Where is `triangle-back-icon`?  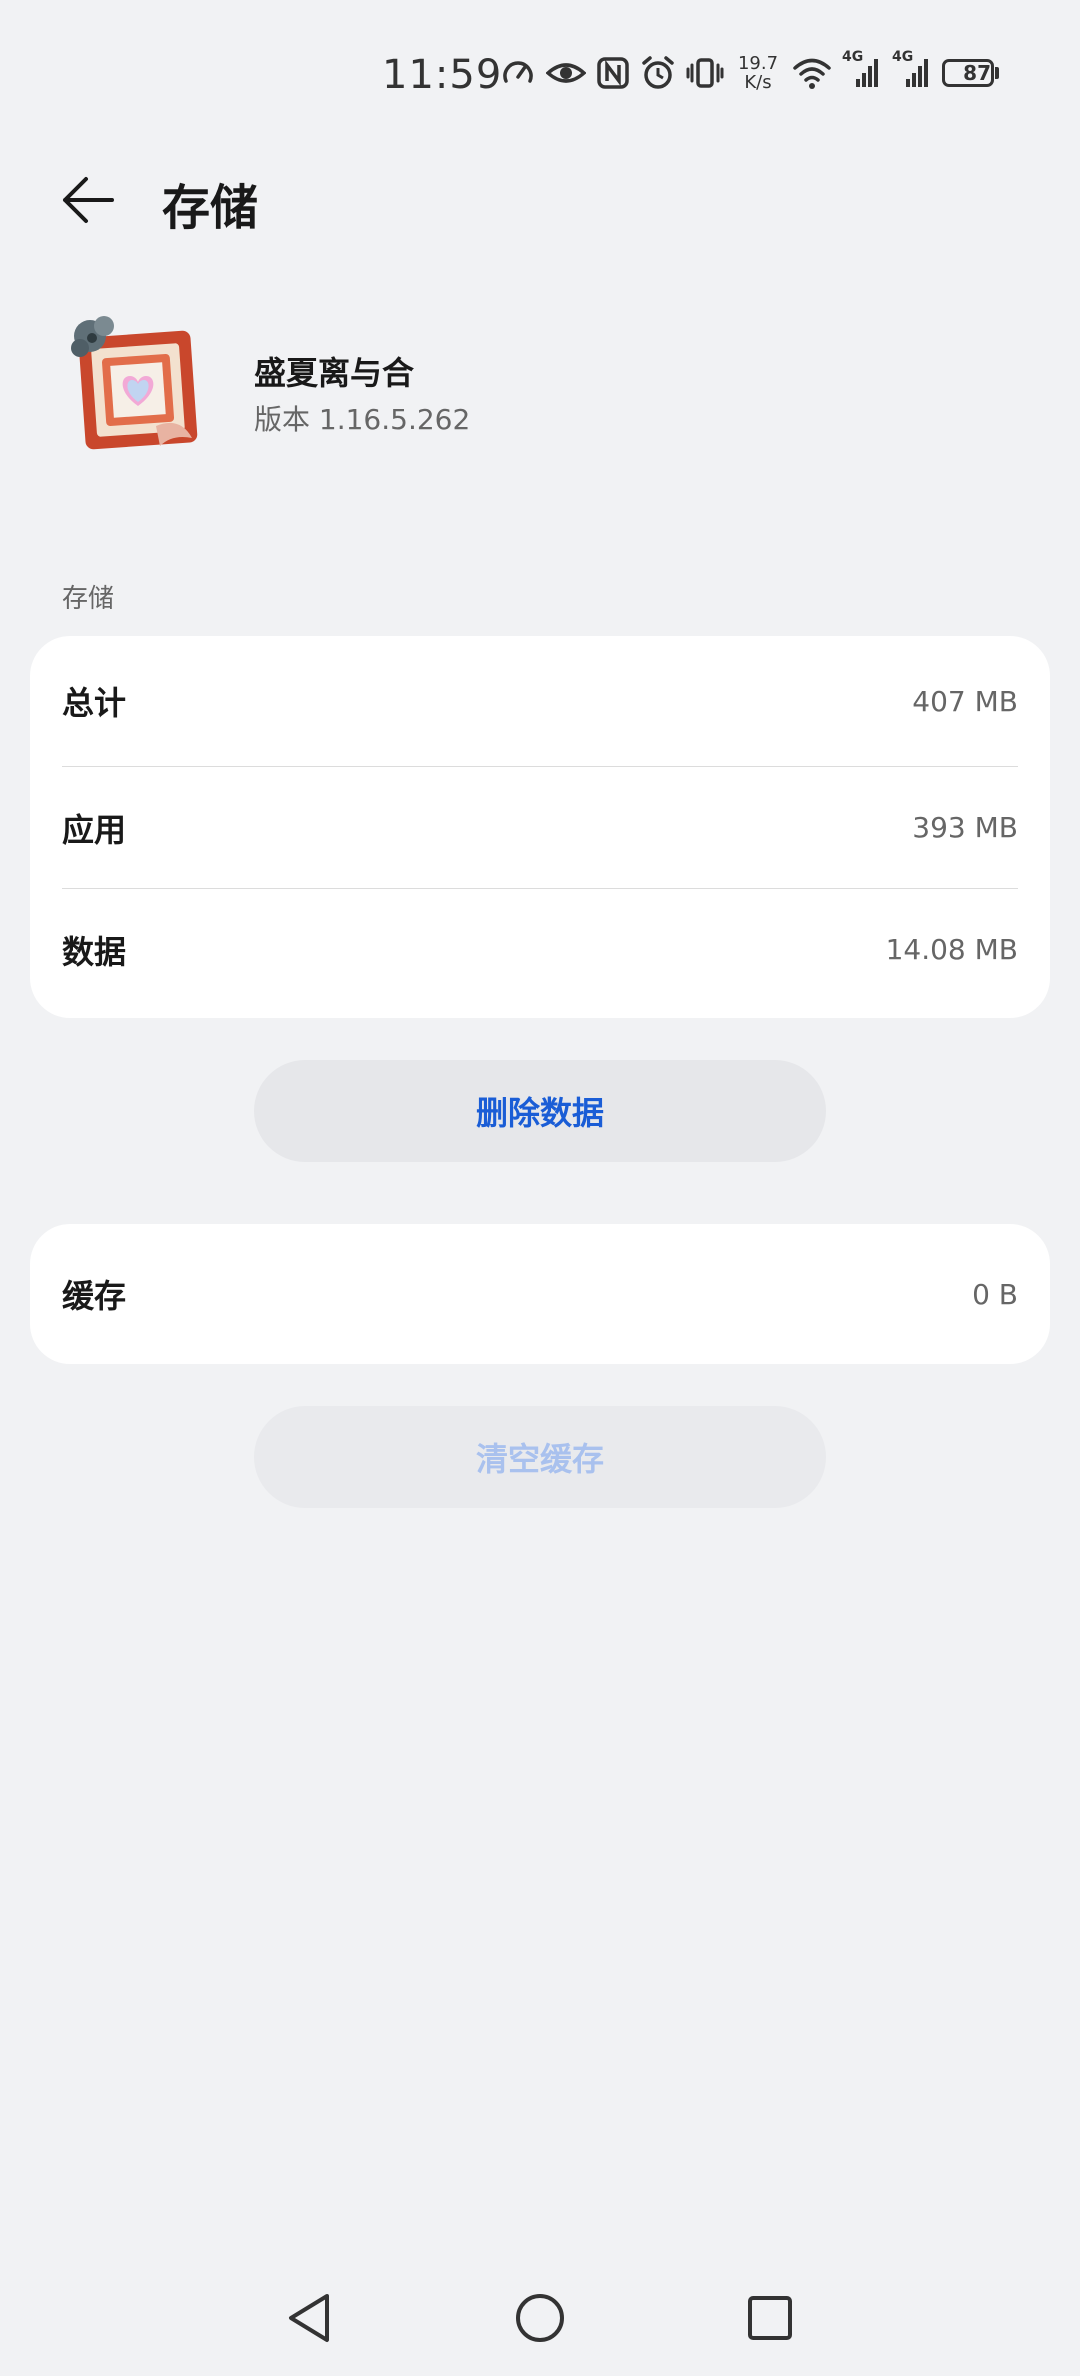
triangle-back-icon is located at coordinates (309, 2318).